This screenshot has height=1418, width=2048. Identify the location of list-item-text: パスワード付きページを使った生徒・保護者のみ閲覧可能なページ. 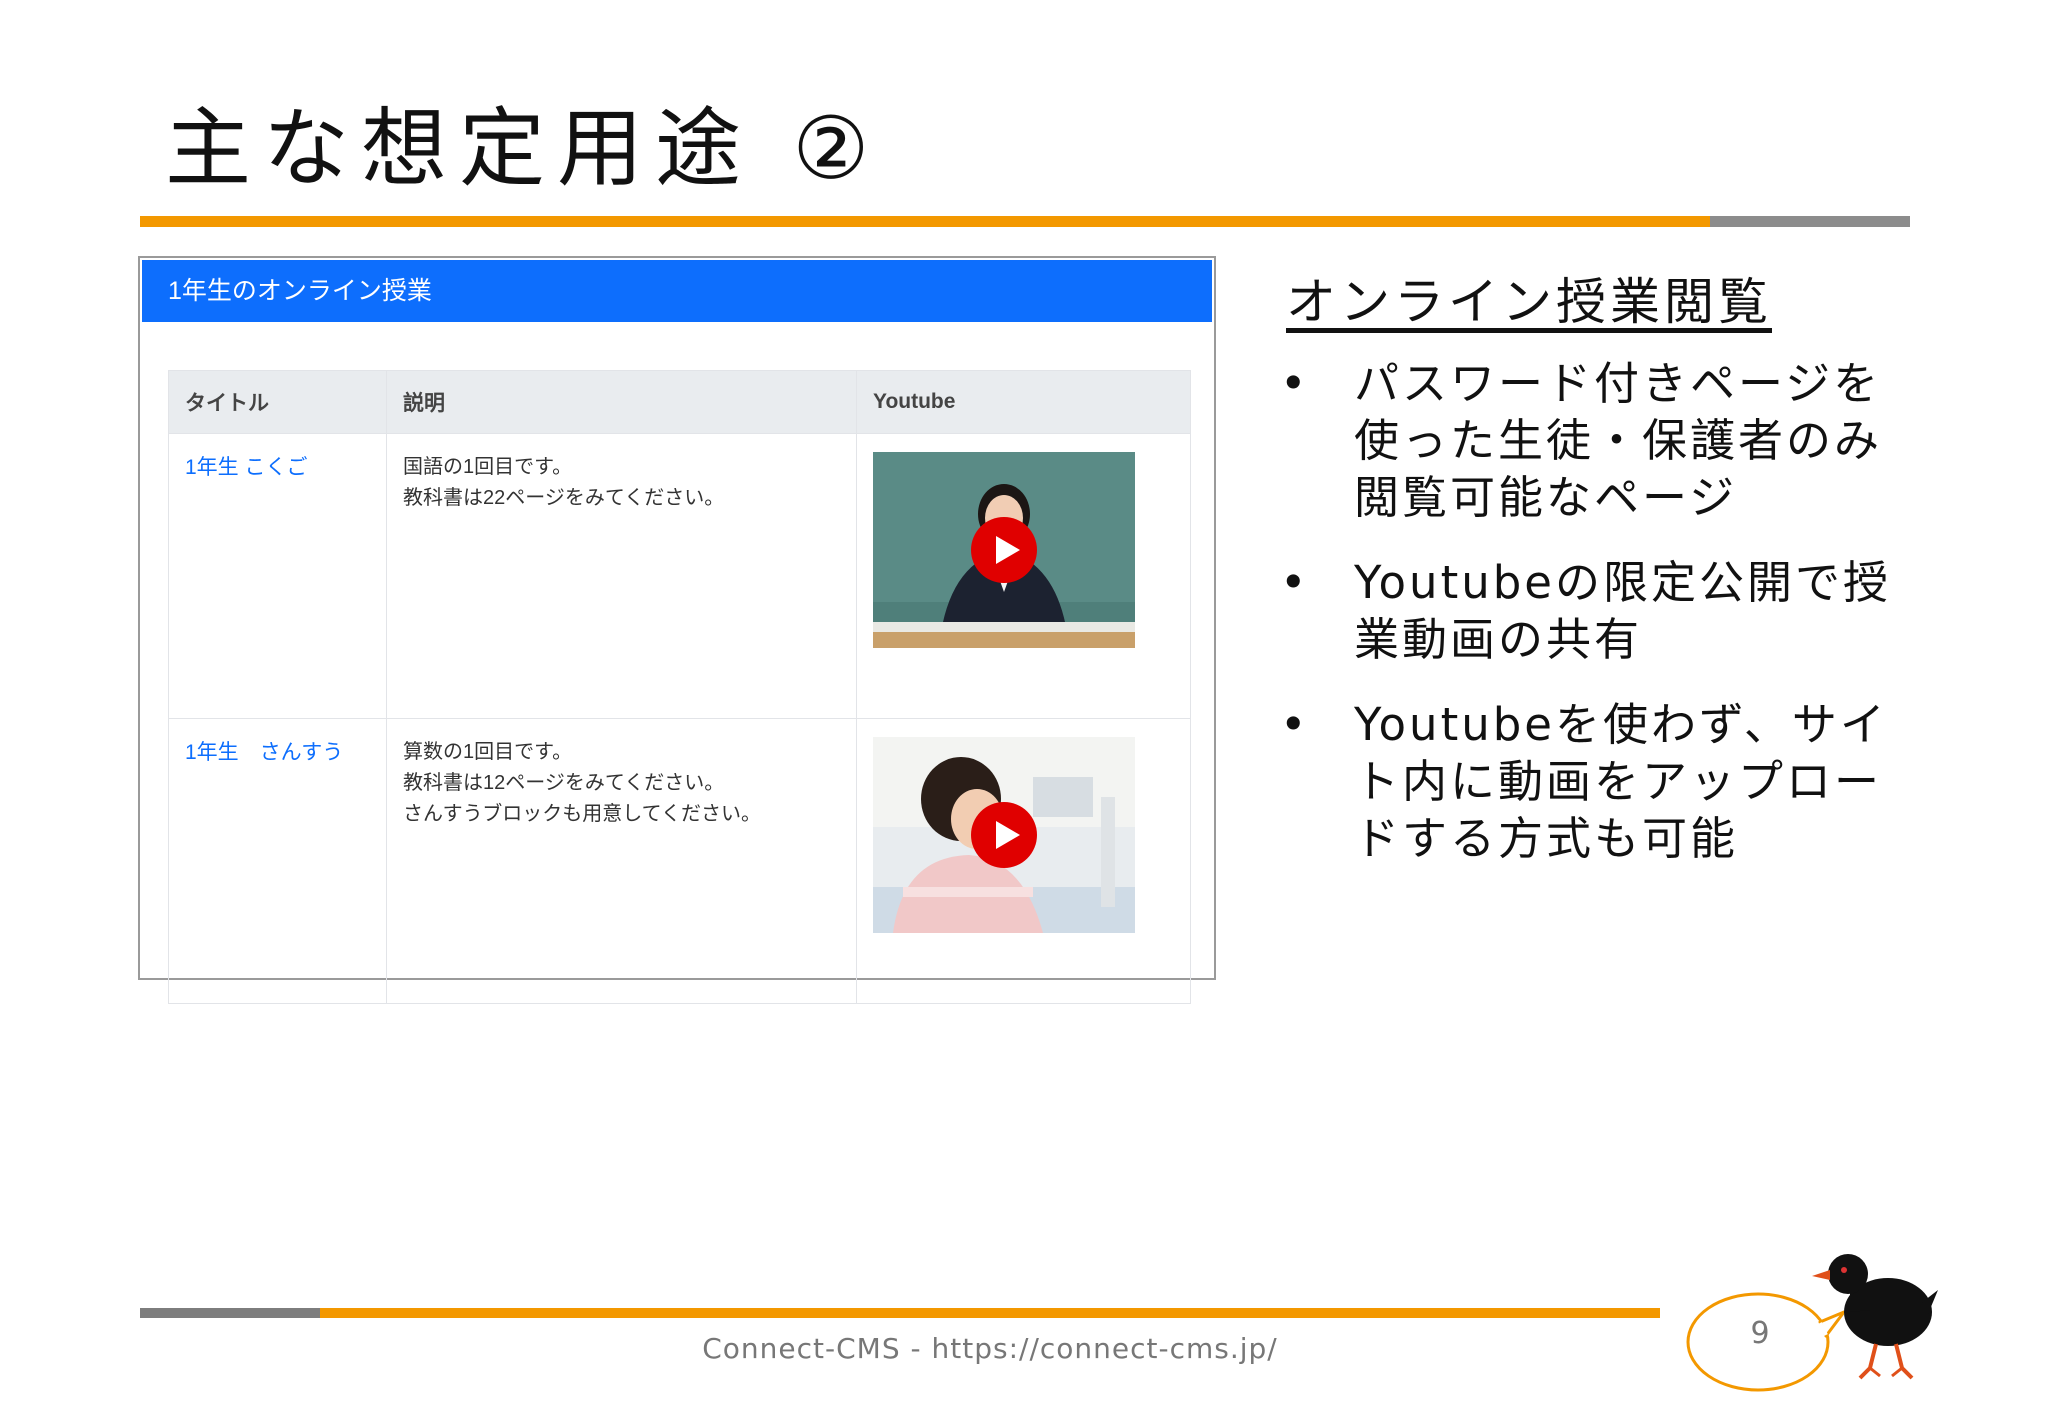
(1618, 440).